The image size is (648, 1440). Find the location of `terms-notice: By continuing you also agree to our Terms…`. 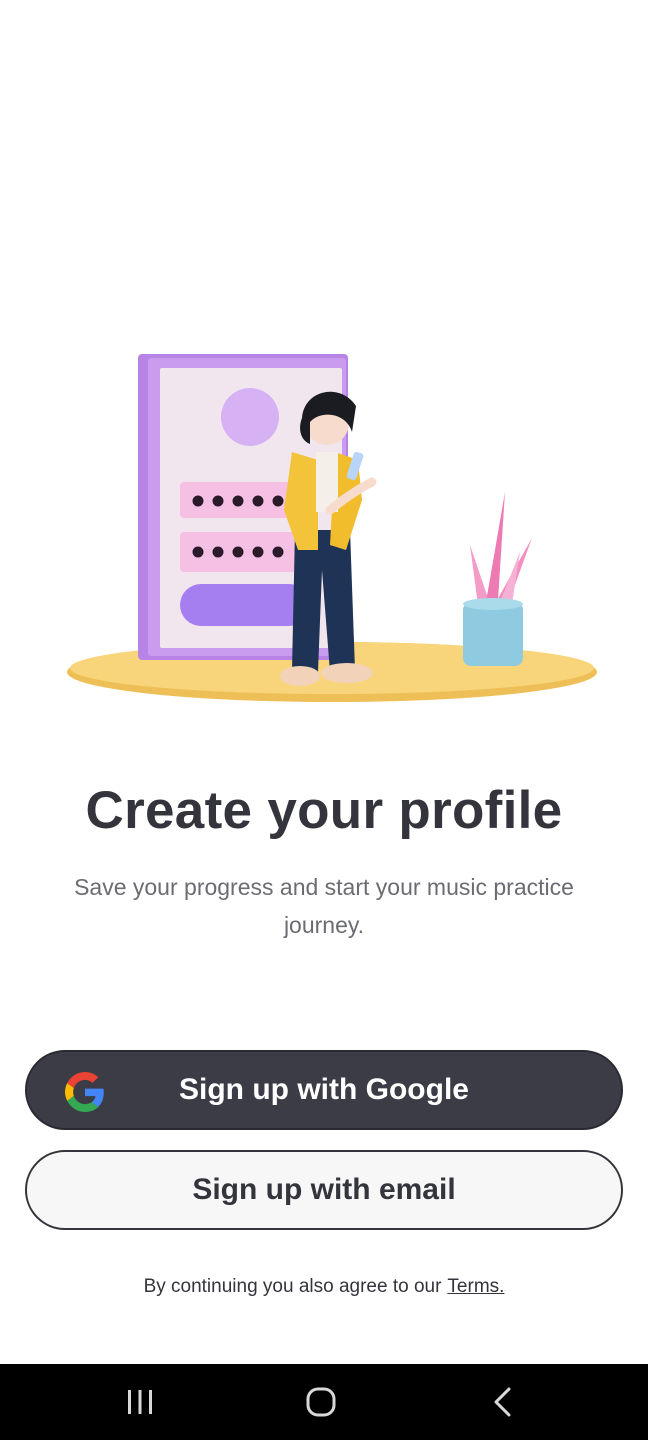

terms-notice: By continuing you also agree to our Terms… is located at coordinates (324, 1287).